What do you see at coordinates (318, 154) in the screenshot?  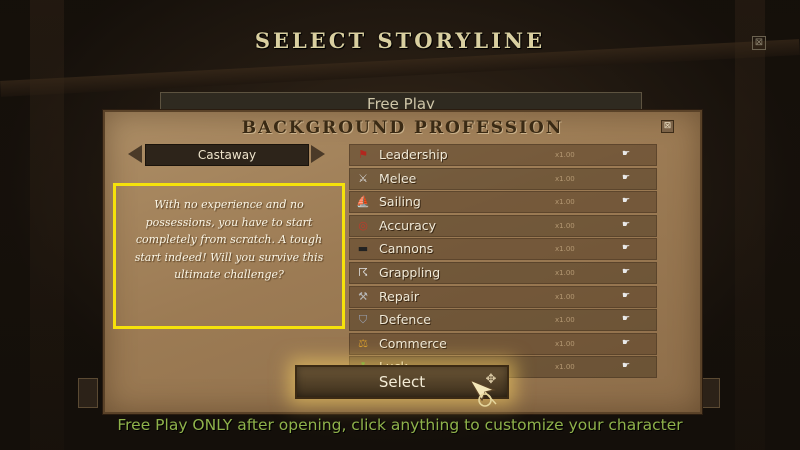 I see `arrow-right-icon` at bounding box center [318, 154].